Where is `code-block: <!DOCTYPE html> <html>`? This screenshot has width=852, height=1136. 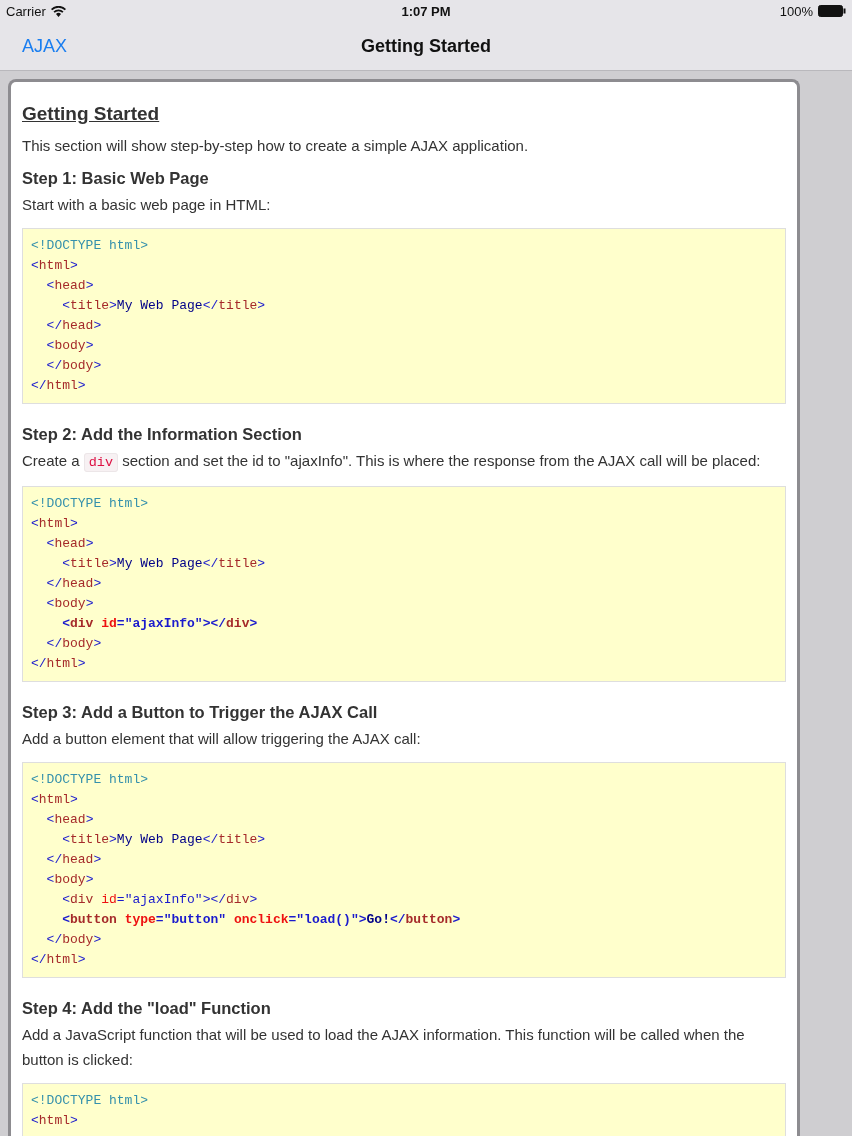 code-block: <!DOCTYPE html> <html> is located at coordinates (404, 1109).